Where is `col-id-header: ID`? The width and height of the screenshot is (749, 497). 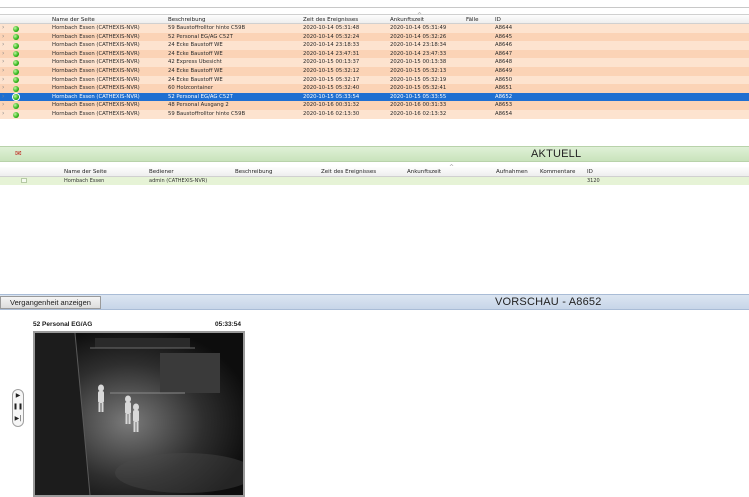
col-id-header: ID is located at coordinates (498, 20).